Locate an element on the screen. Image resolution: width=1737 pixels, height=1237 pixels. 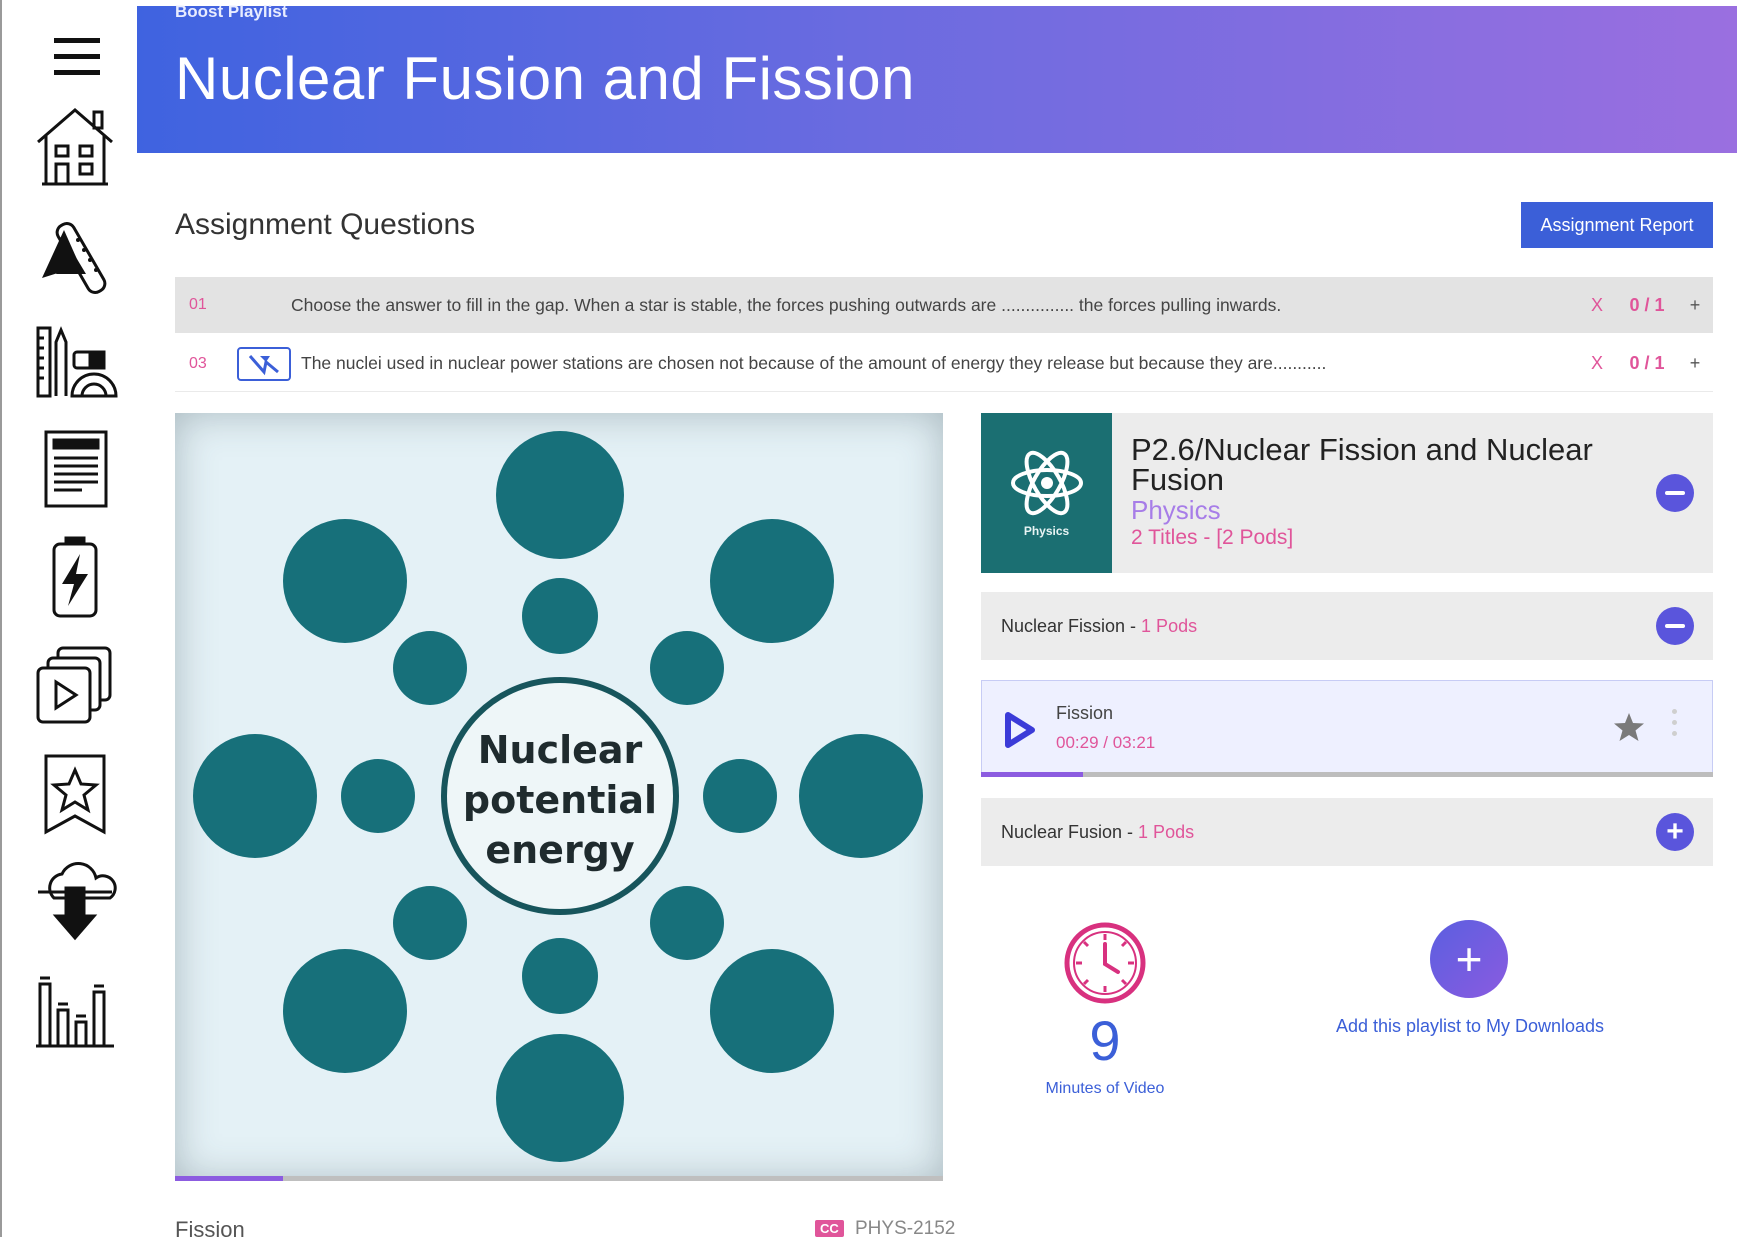
video-item-progress-fill is located at coordinates (1032, 774).